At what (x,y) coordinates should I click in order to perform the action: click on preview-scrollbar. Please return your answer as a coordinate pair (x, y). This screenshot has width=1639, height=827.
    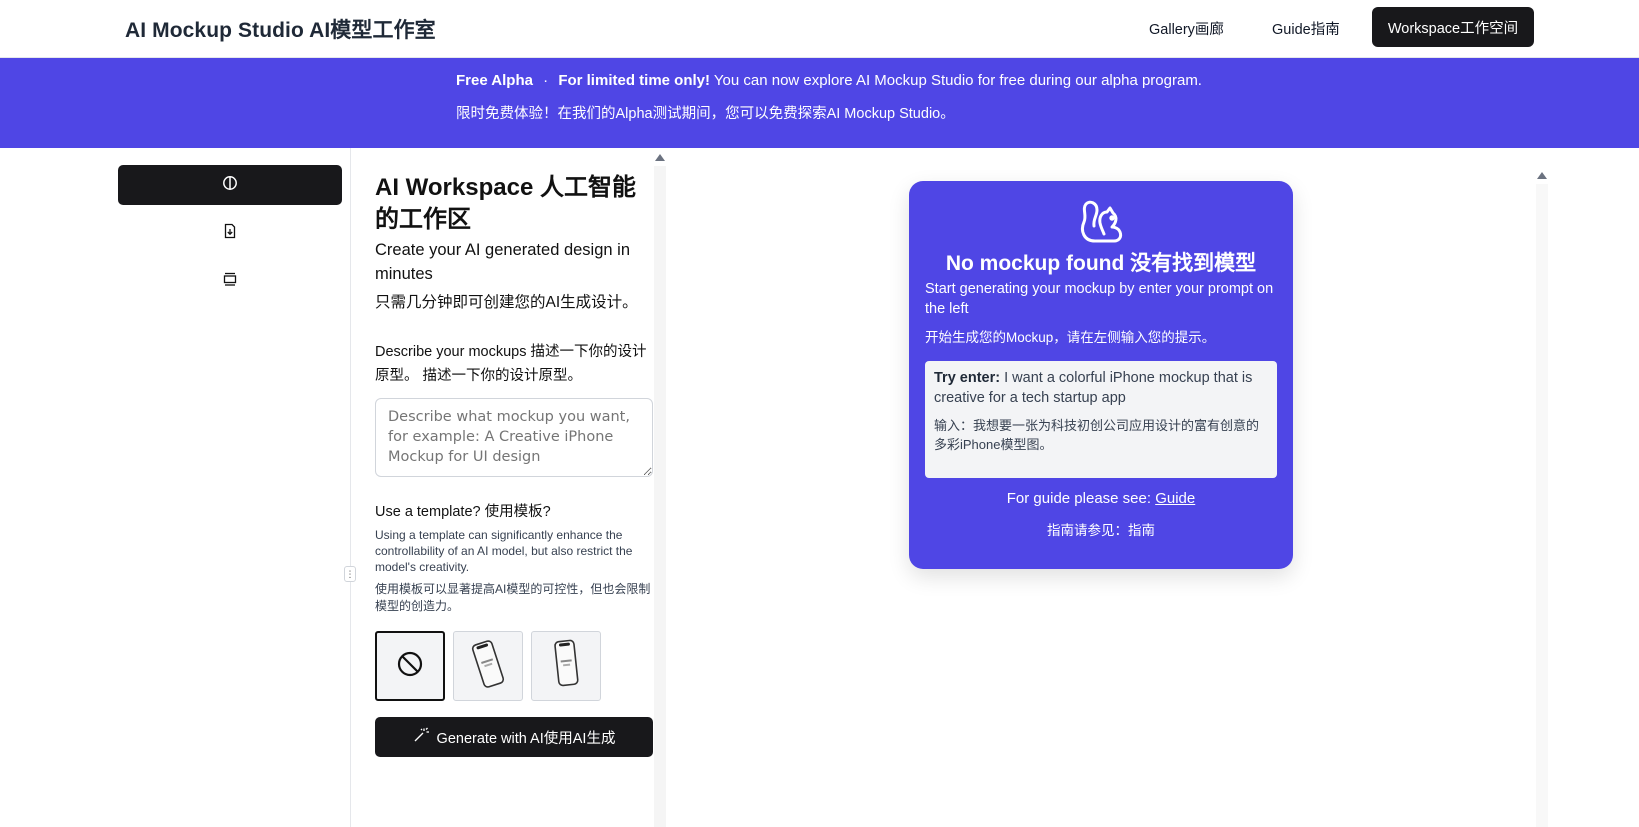
    Looking at the image, I should click on (1542, 505).